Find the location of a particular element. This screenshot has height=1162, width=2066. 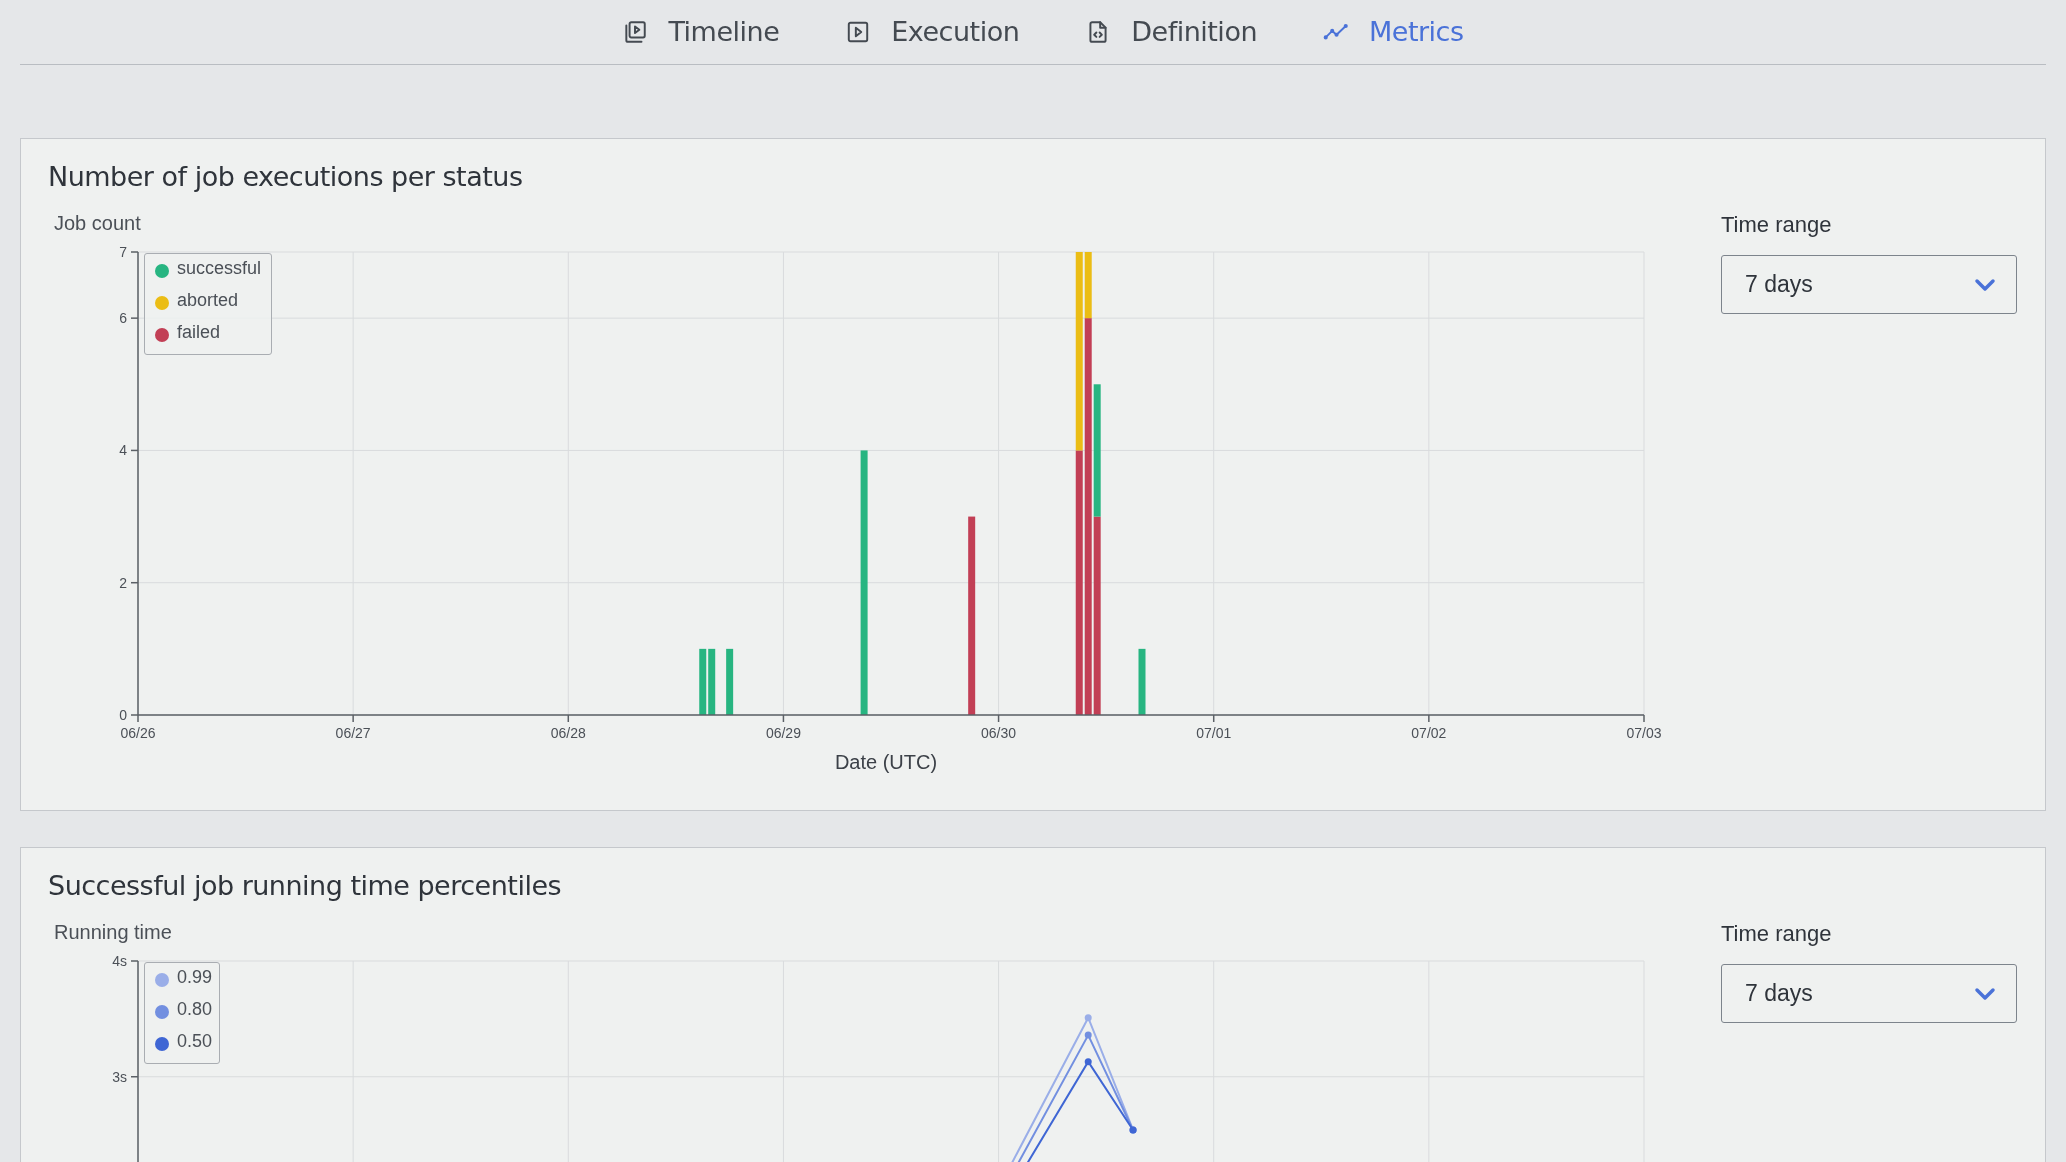

x-tick-label: 06/30 is located at coordinates (999, 733).